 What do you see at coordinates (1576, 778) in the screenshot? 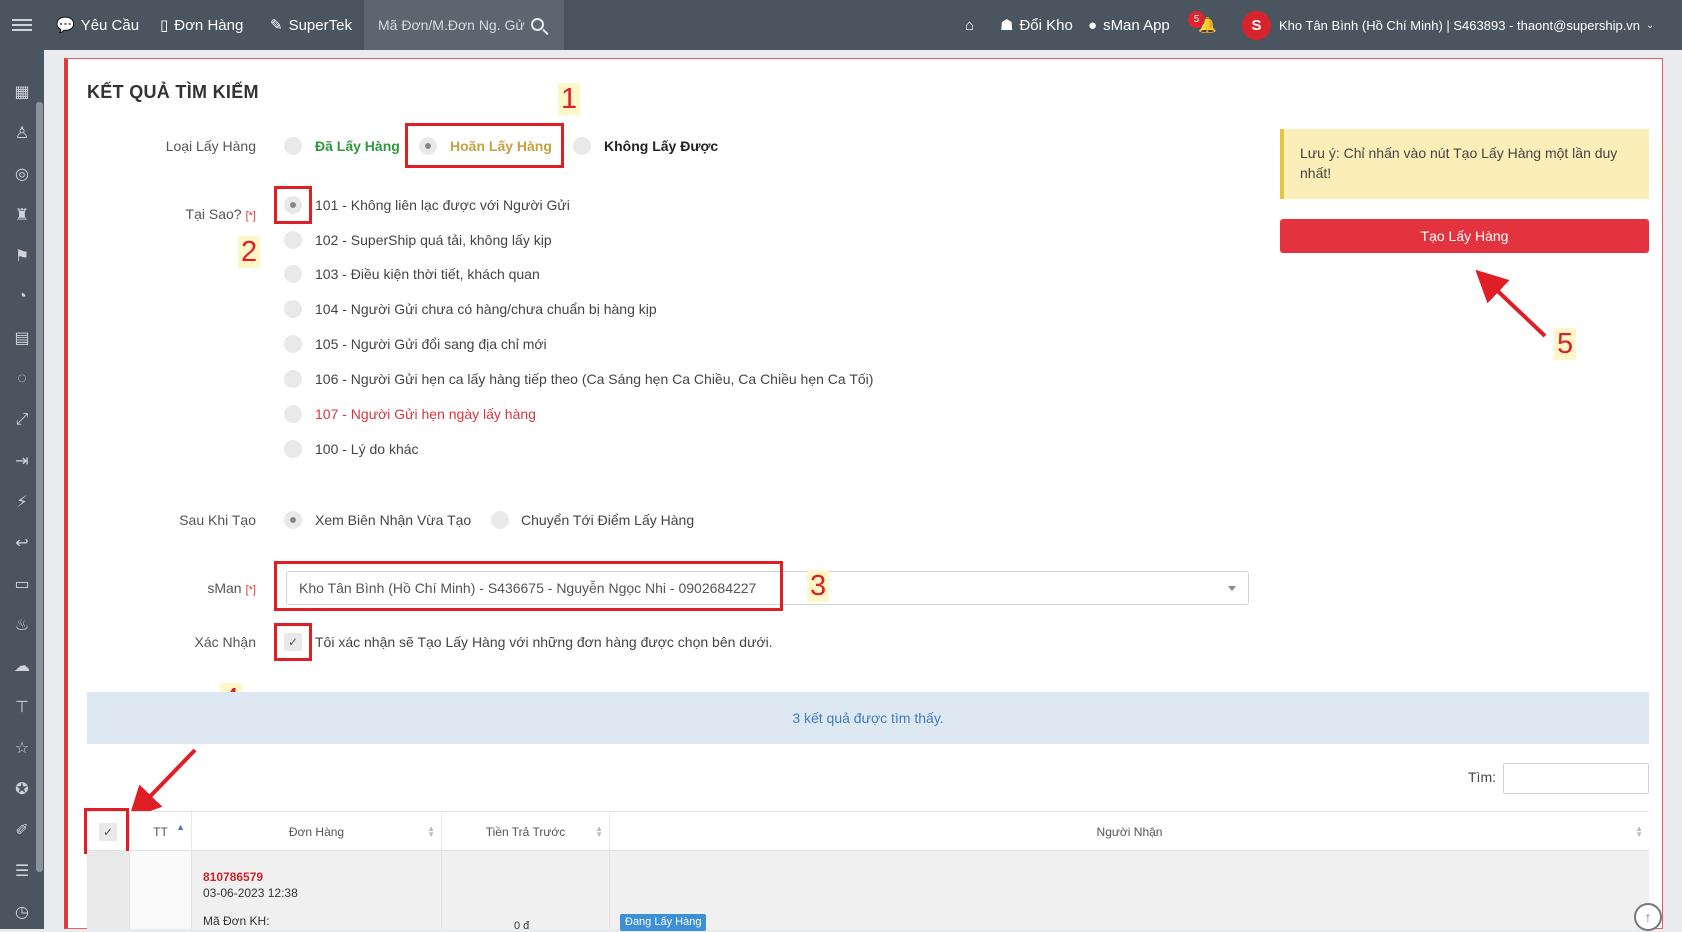
I see `find-input` at bounding box center [1576, 778].